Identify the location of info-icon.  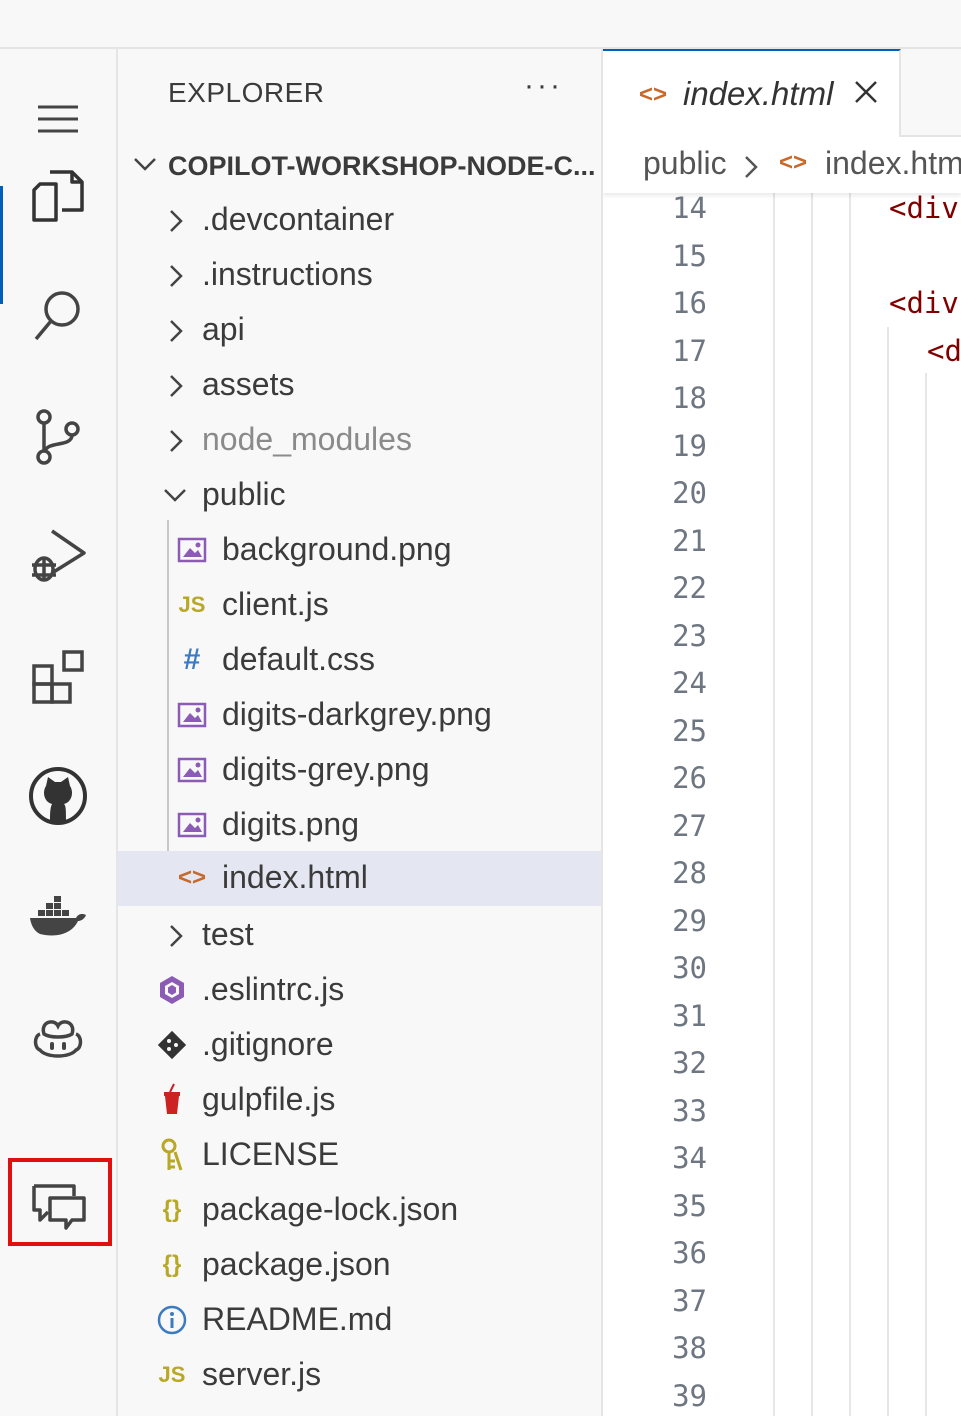
(172, 1320).